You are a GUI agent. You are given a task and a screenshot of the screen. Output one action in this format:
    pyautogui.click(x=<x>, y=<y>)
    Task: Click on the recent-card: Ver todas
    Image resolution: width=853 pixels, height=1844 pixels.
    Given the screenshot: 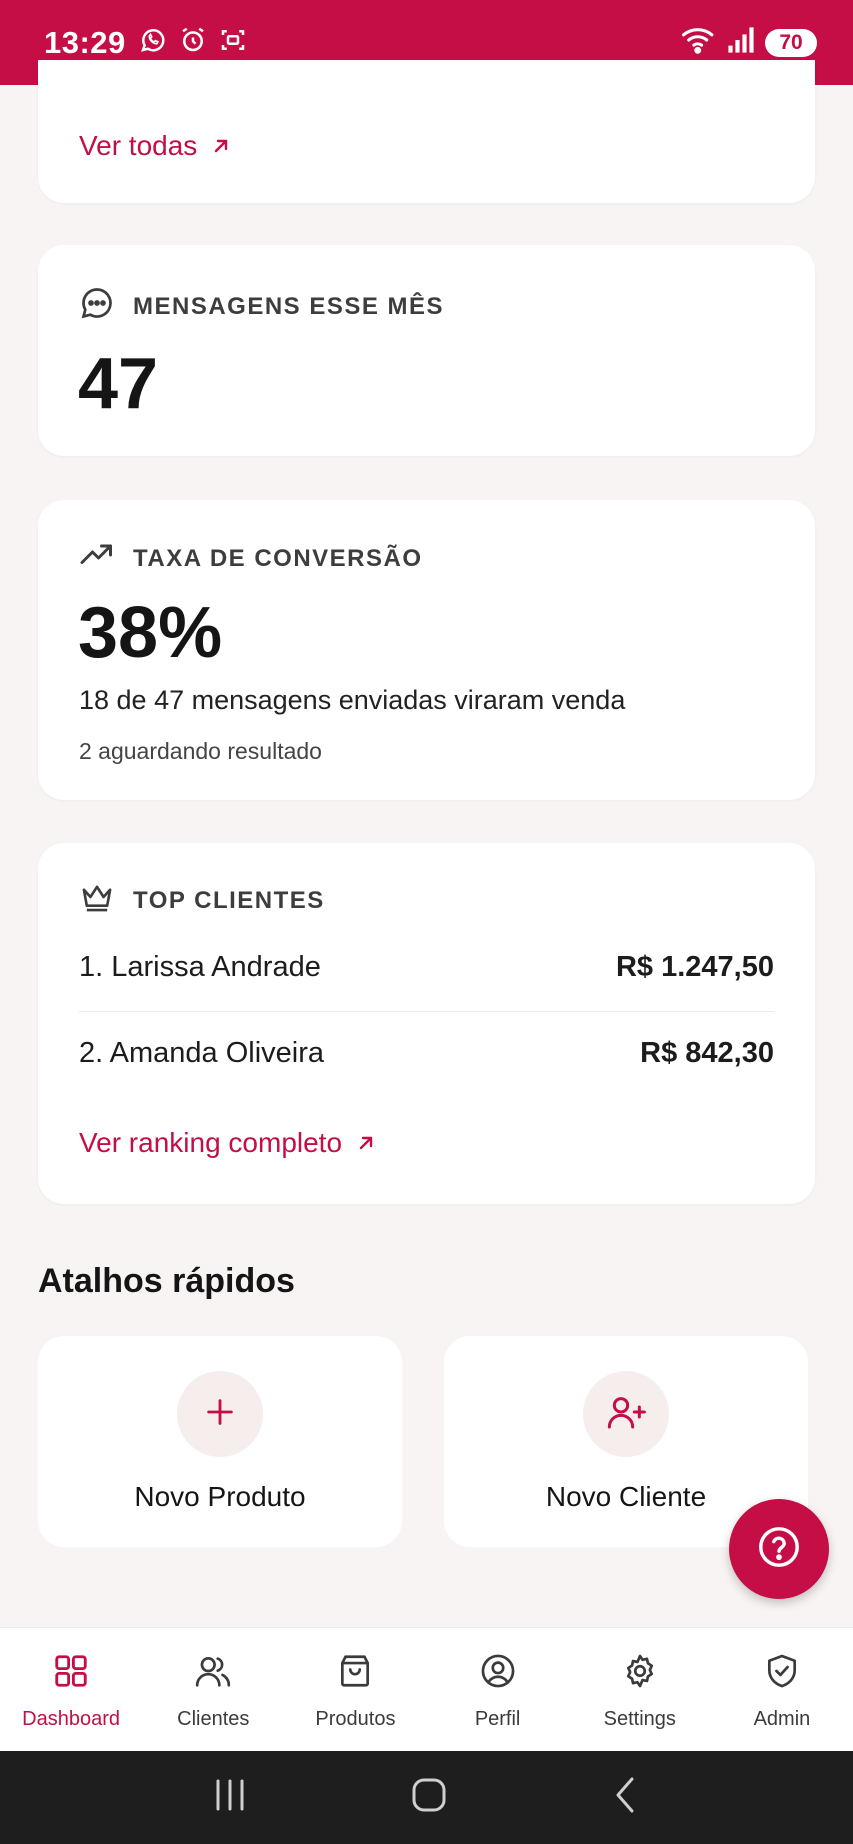 What is the action you would take?
    pyautogui.click(x=426, y=131)
    